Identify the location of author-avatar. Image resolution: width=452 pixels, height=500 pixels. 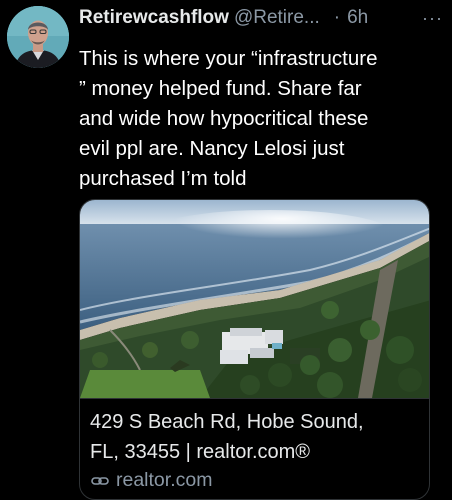
(38, 37).